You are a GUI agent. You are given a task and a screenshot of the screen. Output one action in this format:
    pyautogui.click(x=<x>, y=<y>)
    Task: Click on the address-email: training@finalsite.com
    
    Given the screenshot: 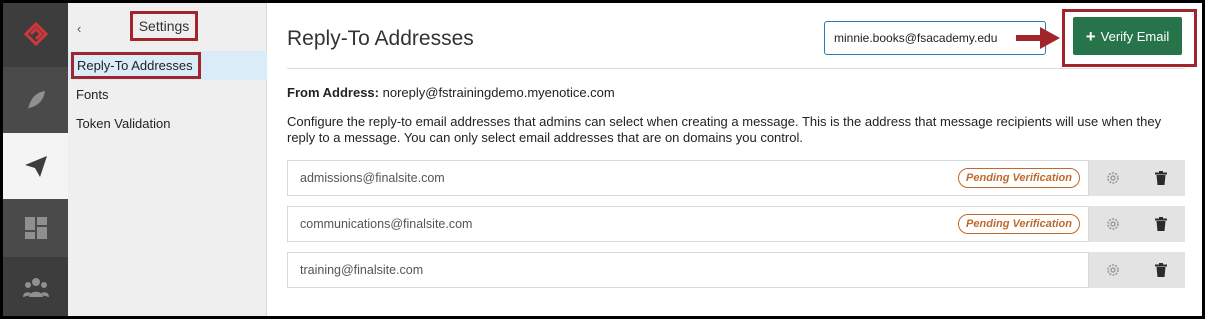 What is the action you would take?
    pyautogui.click(x=362, y=270)
    